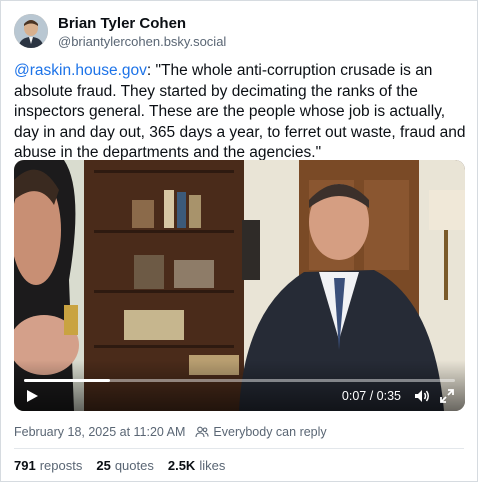 The image size is (478, 482). What do you see at coordinates (25, 465) in the screenshot?
I see `reposts-count: 791` at bounding box center [25, 465].